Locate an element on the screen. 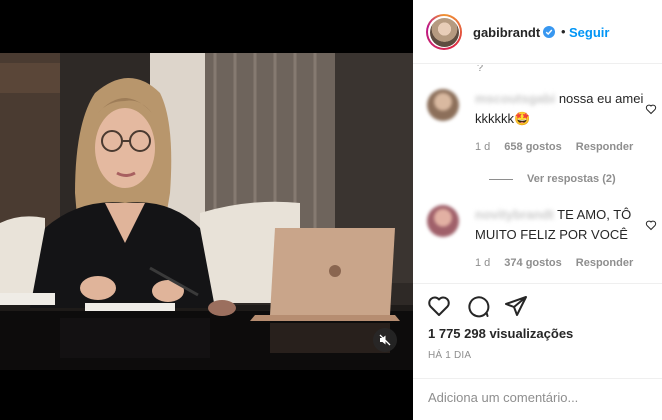 The height and width of the screenshot is (420, 662). comment-input is located at coordinates (538, 397).